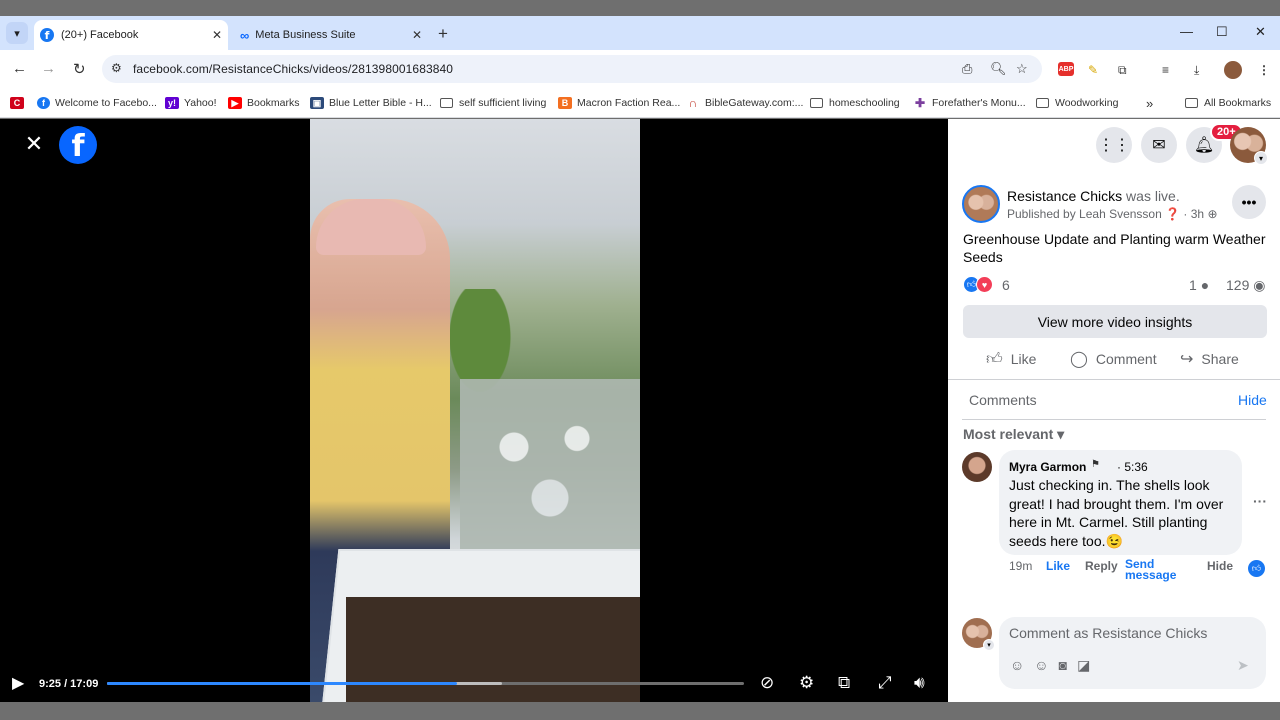 The height and width of the screenshot is (720, 1280). What do you see at coordinates (1083, 666) in the screenshot?
I see `sticker-icon: ◪` at bounding box center [1083, 666].